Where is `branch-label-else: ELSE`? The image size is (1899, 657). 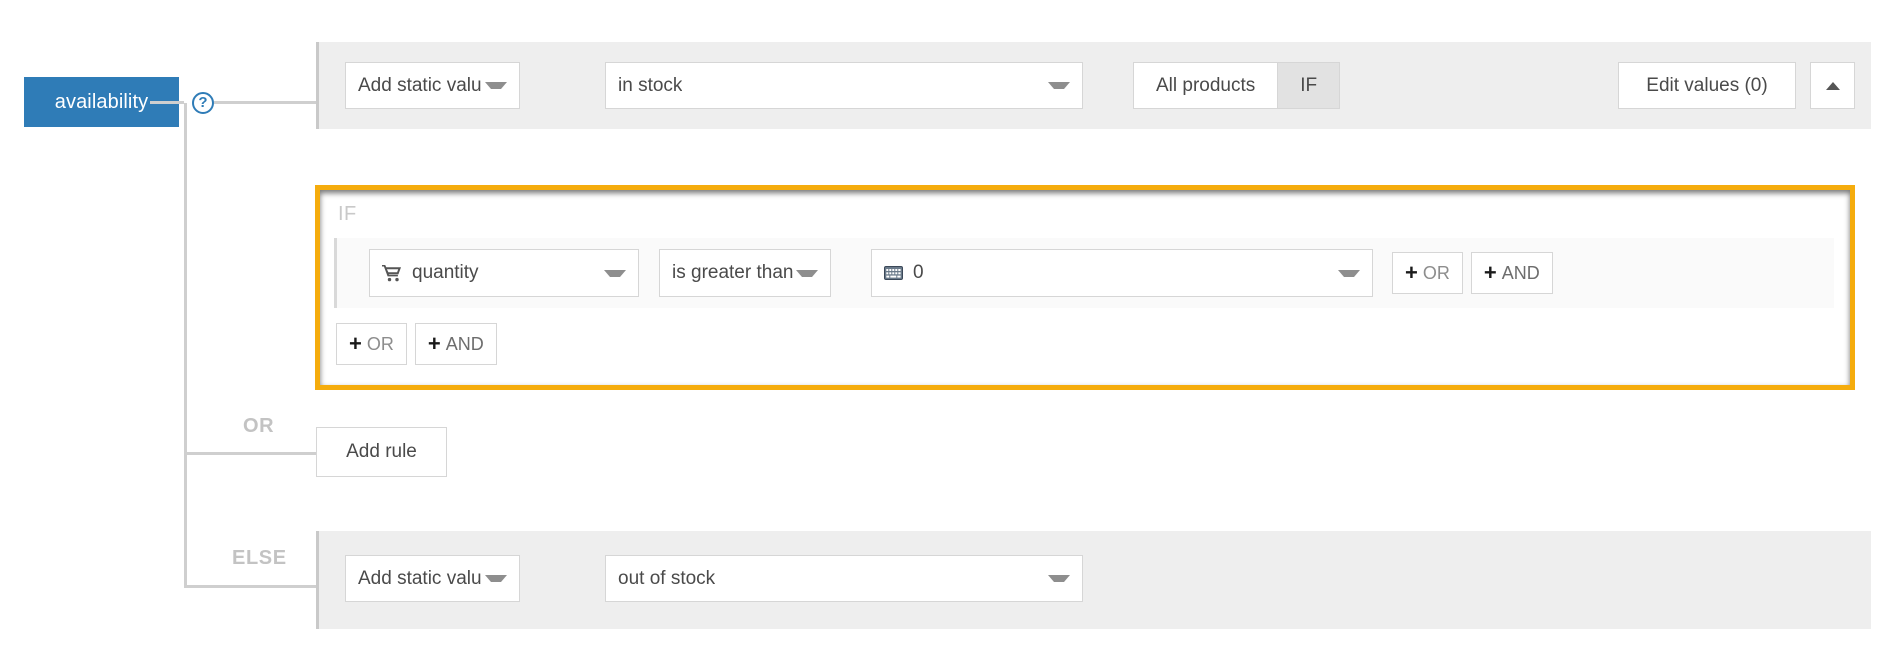 branch-label-else: ELSE is located at coordinates (259, 558).